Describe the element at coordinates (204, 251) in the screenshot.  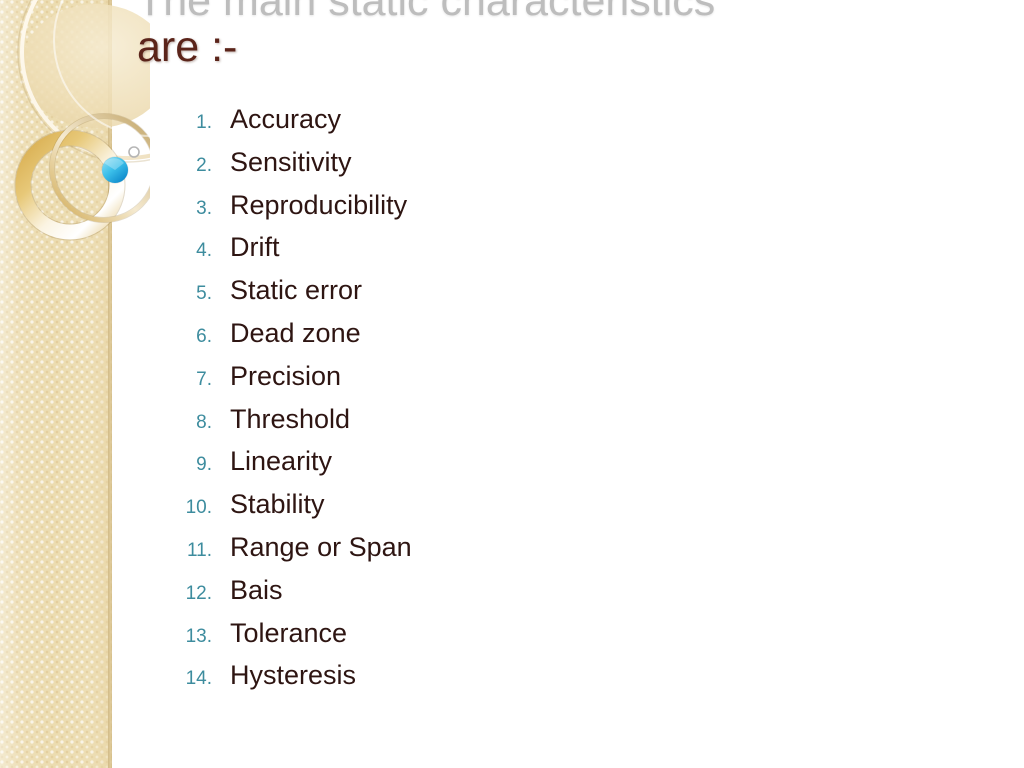
I see `list-item-number: 4.` at that location.